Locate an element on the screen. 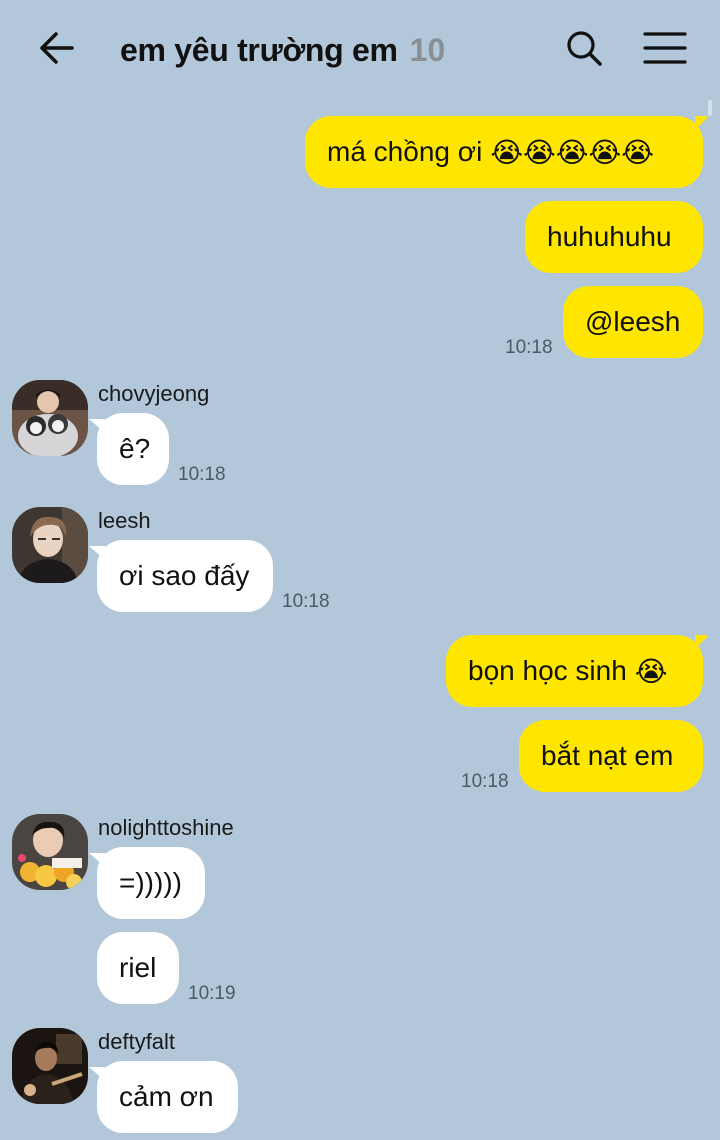  message-text: riel is located at coordinates (138, 967).